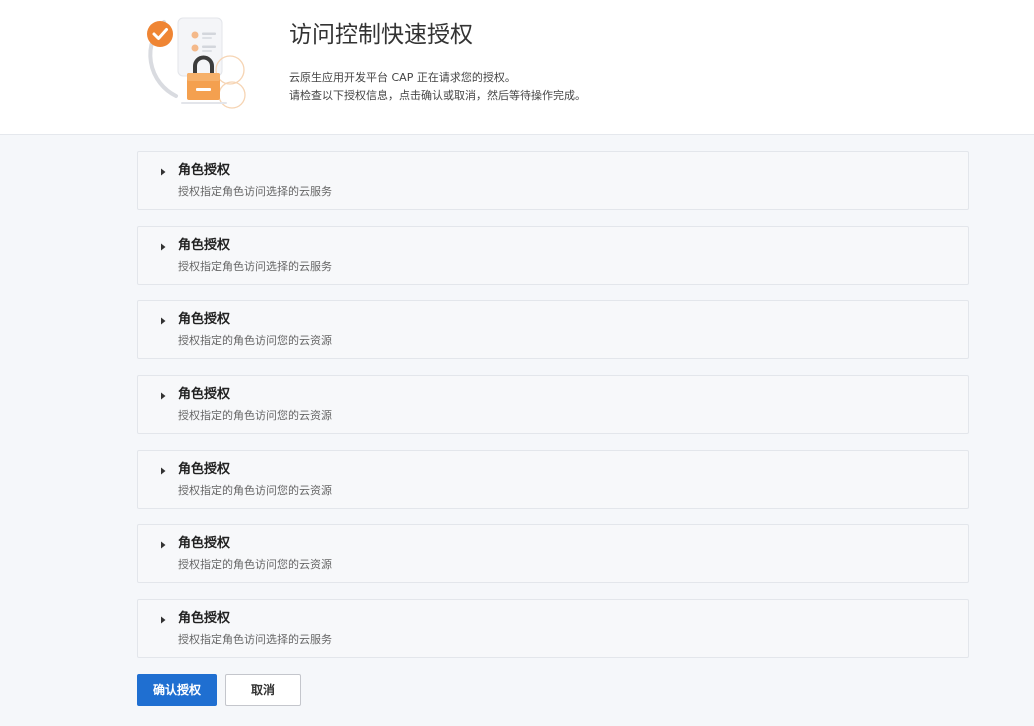 Image resolution: width=1034 pixels, height=726 pixels. I want to click on permission-item-4: 角色授权 授权指定的角色访问您的云资源, so click(553, 404).